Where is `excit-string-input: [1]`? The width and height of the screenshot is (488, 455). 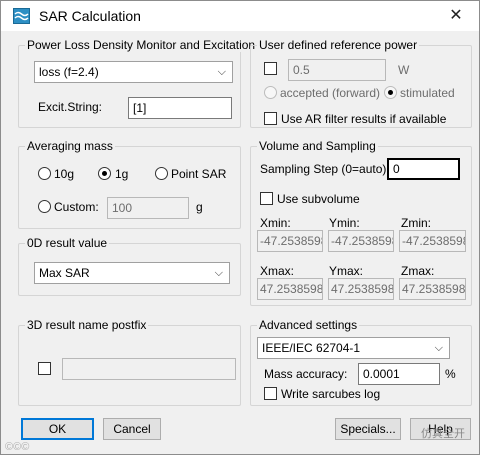 excit-string-input: [1] is located at coordinates (180, 108).